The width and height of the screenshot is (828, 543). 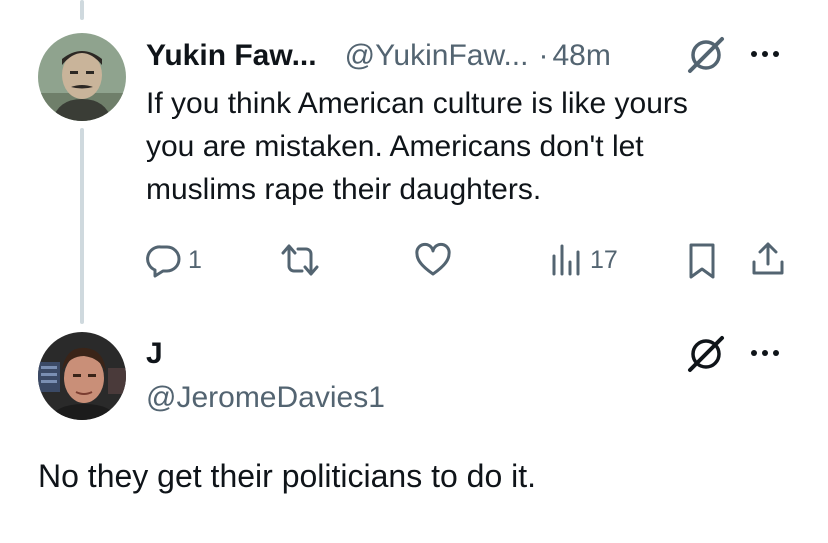 What do you see at coordinates (82, 10) in the screenshot?
I see `thread-connector-top` at bounding box center [82, 10].